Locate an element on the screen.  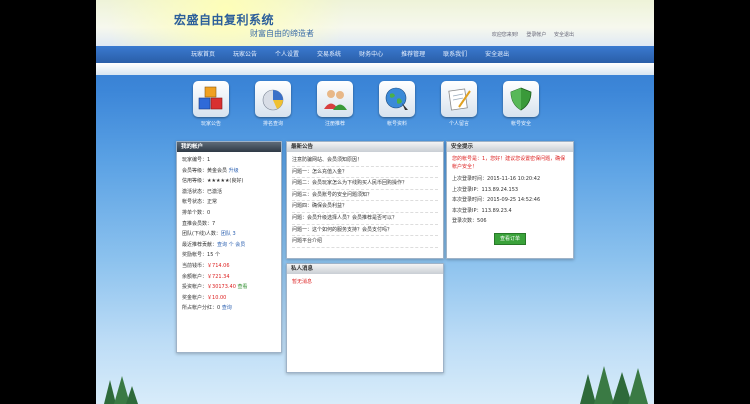
nav-divider is located at coordinates (375, 69).